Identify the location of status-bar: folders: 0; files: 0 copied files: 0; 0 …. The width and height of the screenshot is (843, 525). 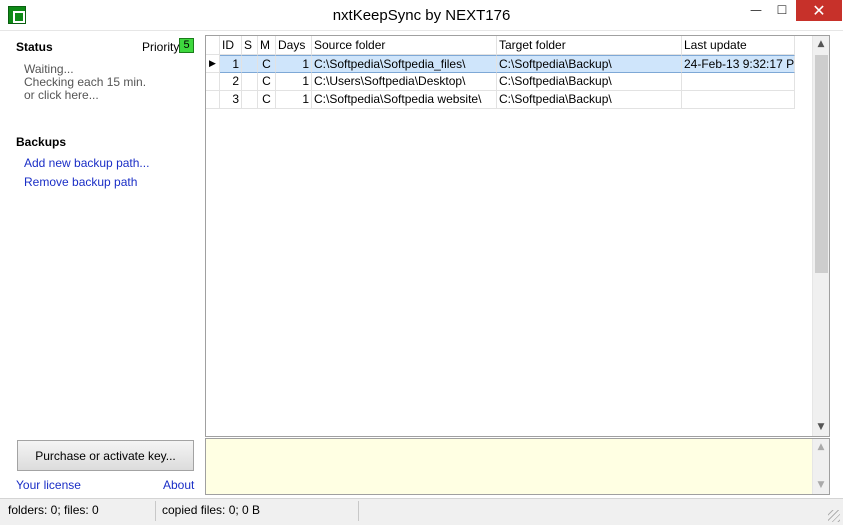
(421, 511).